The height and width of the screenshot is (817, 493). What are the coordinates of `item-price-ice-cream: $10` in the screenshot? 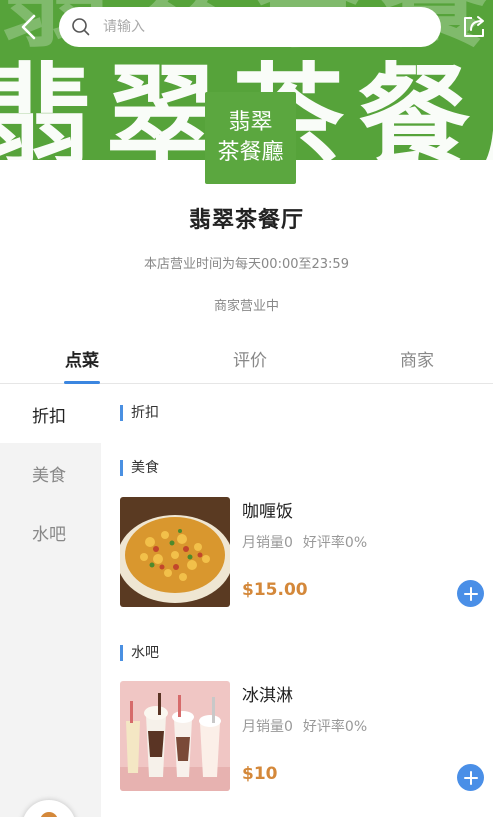 It's located at (260, 774).